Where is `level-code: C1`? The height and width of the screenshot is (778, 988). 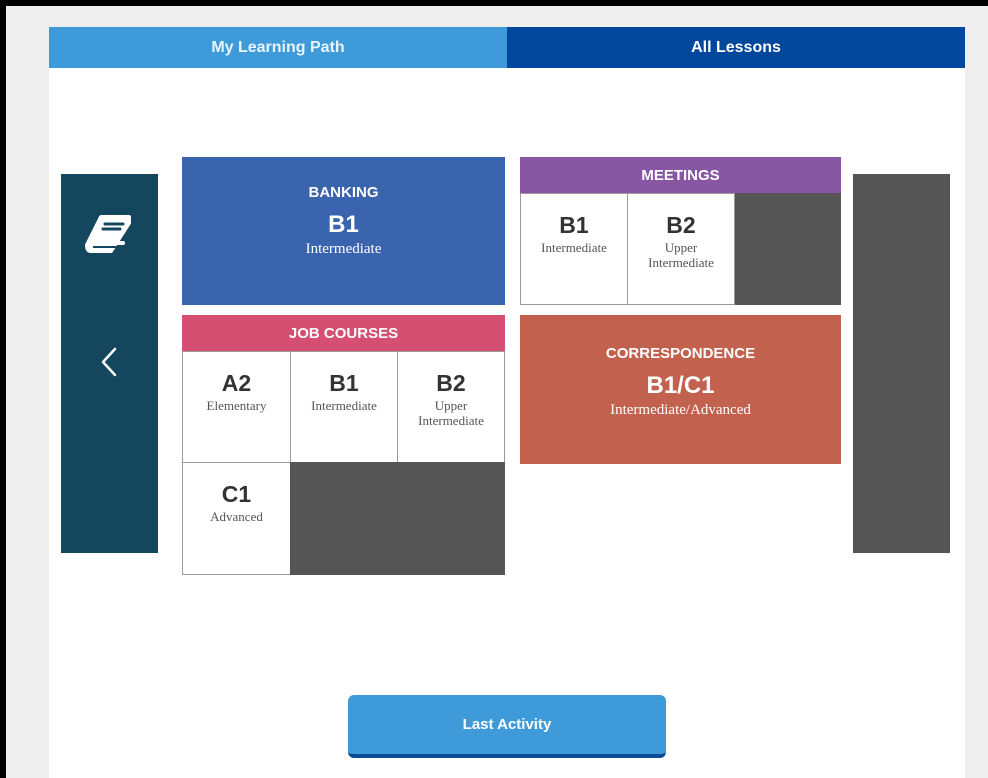
level-code: C1 is located at coordinates (236, 494).